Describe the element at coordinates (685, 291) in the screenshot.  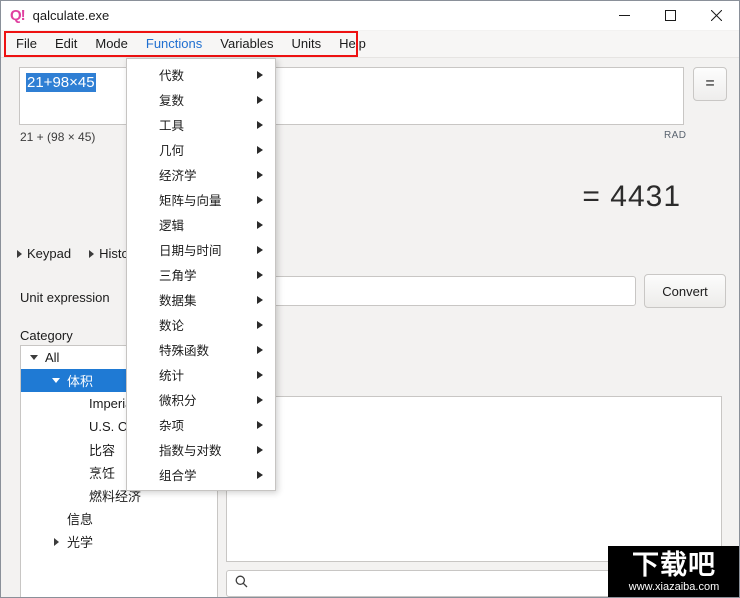
I see `convert-button: Convert` at that location.